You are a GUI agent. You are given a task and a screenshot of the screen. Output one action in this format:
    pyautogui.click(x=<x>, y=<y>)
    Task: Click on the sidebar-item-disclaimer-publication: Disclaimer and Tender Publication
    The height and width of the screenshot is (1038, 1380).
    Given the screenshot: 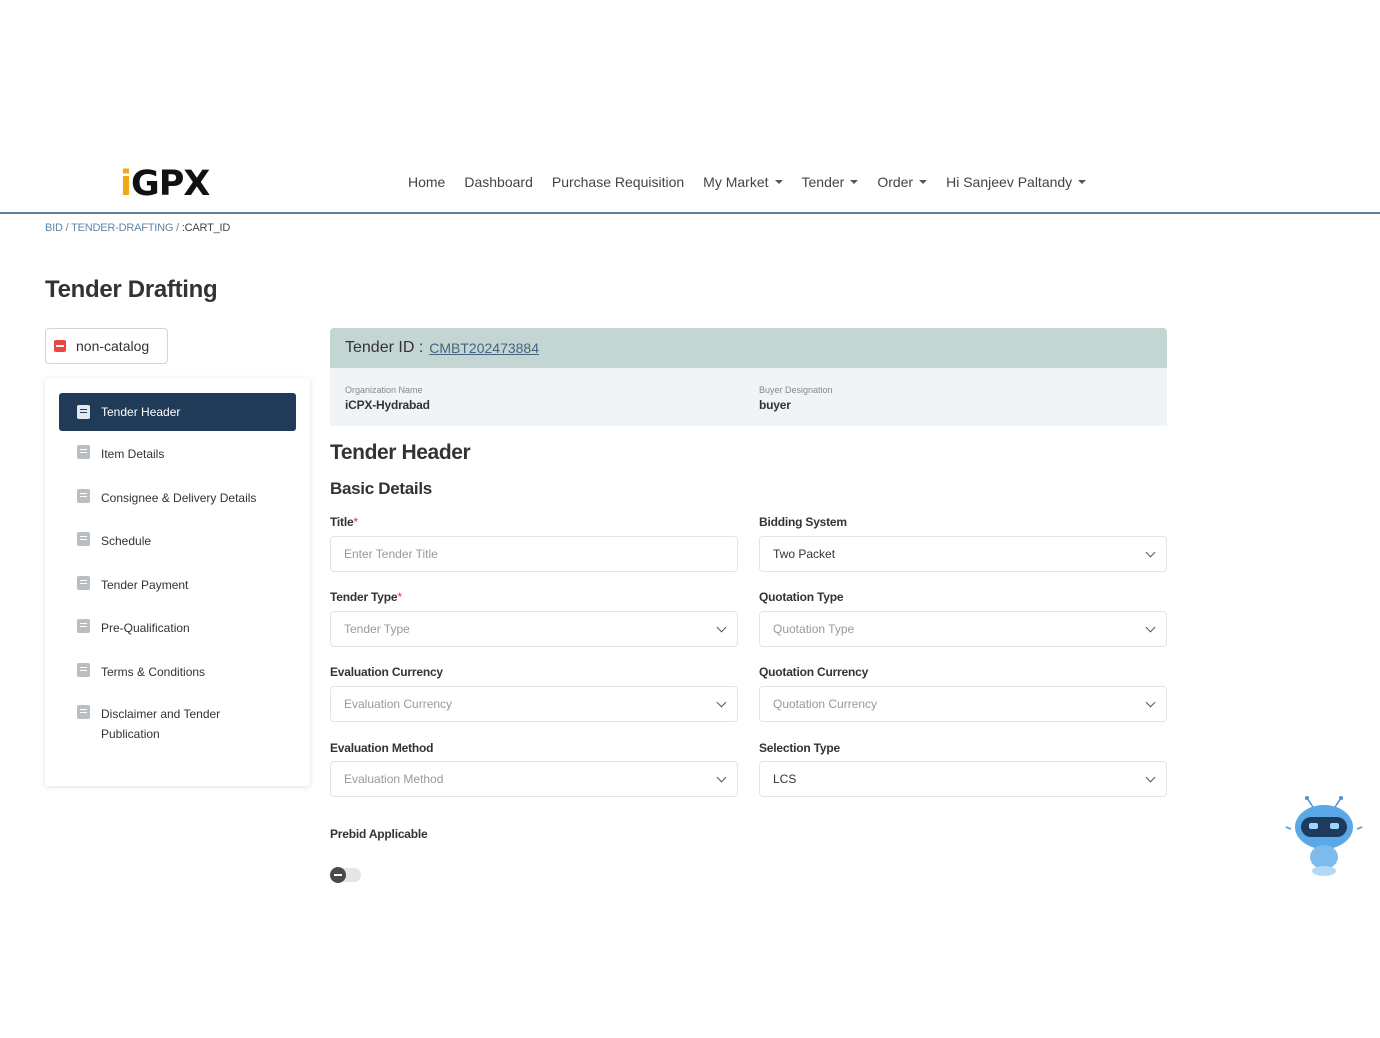 What is the action you would take?
    pyautogui.click(x=159, y=724)
    